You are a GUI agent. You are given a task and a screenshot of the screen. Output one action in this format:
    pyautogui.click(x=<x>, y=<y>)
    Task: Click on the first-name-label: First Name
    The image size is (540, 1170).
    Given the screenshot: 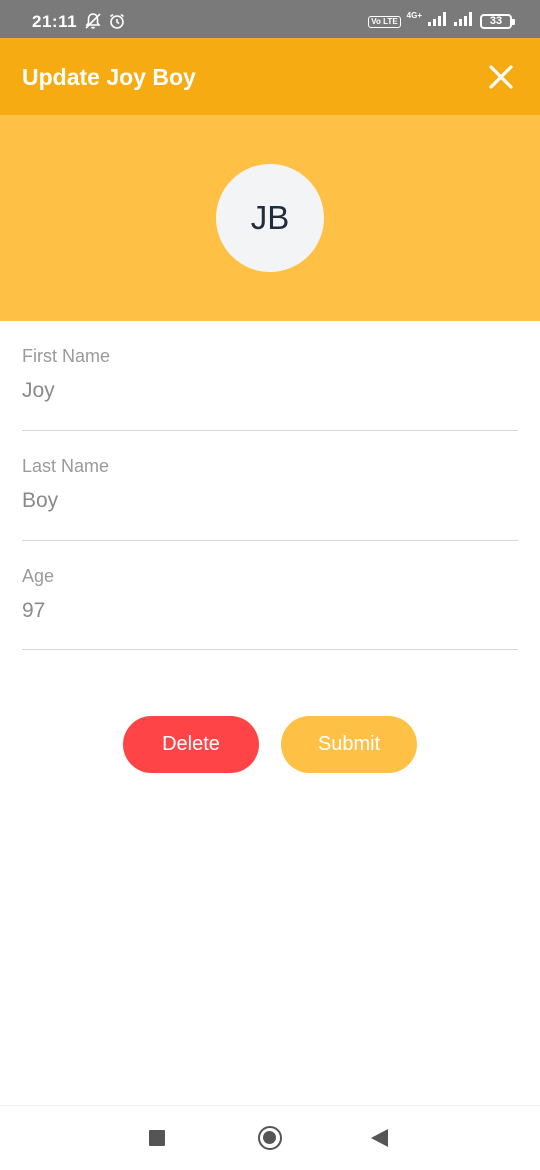 What is the action you would take?
    pyautogui.click(x=66, y=356)
    